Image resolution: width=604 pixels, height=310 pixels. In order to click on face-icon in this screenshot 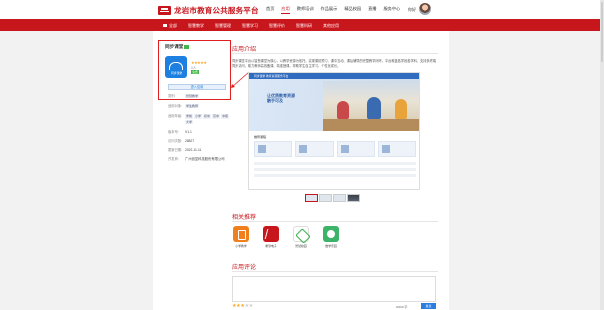, I will do `click(331, 234)`.